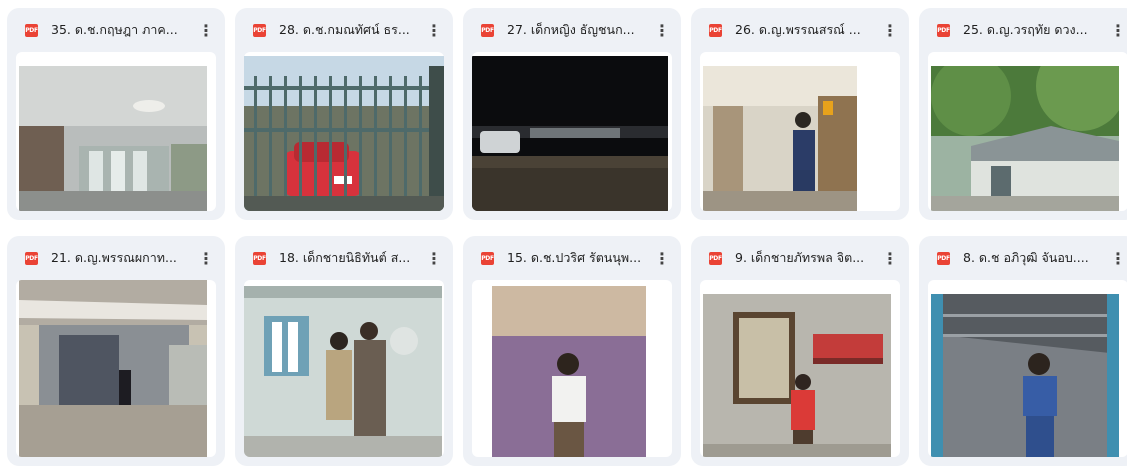  I want to click on file-card: PDF 18. เด็กชายนิธิทันต์ ส... ⋮, so click(344, 351).